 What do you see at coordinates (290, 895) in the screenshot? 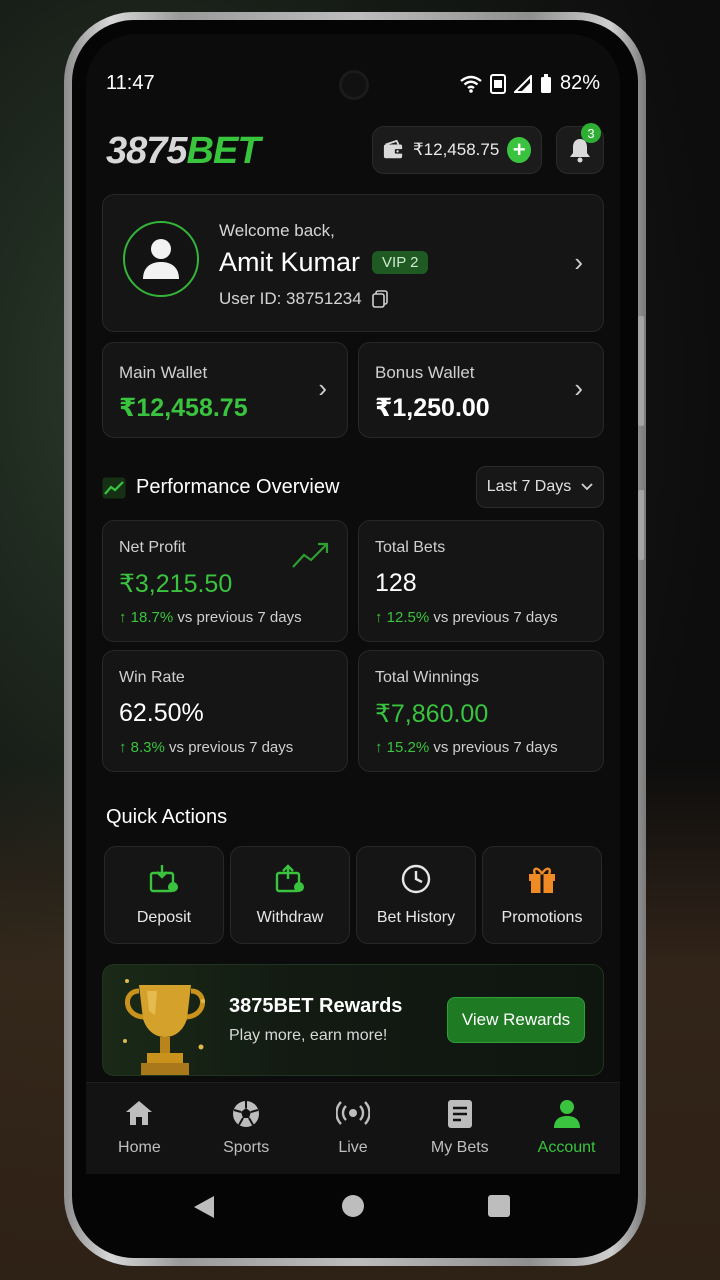
I see `withdraw-button: Withdraw` at bounding box center [290, 895].